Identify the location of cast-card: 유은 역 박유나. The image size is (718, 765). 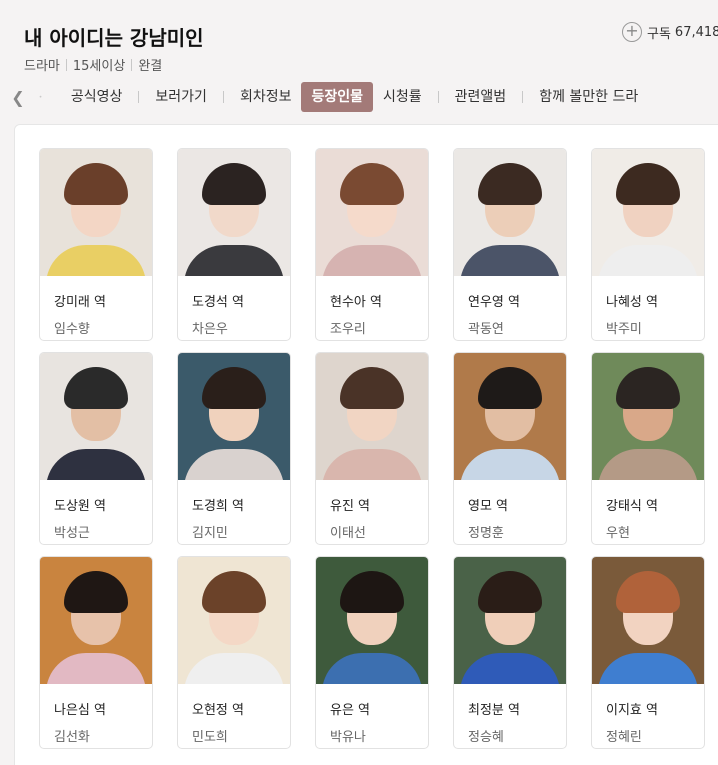
(372, 652).